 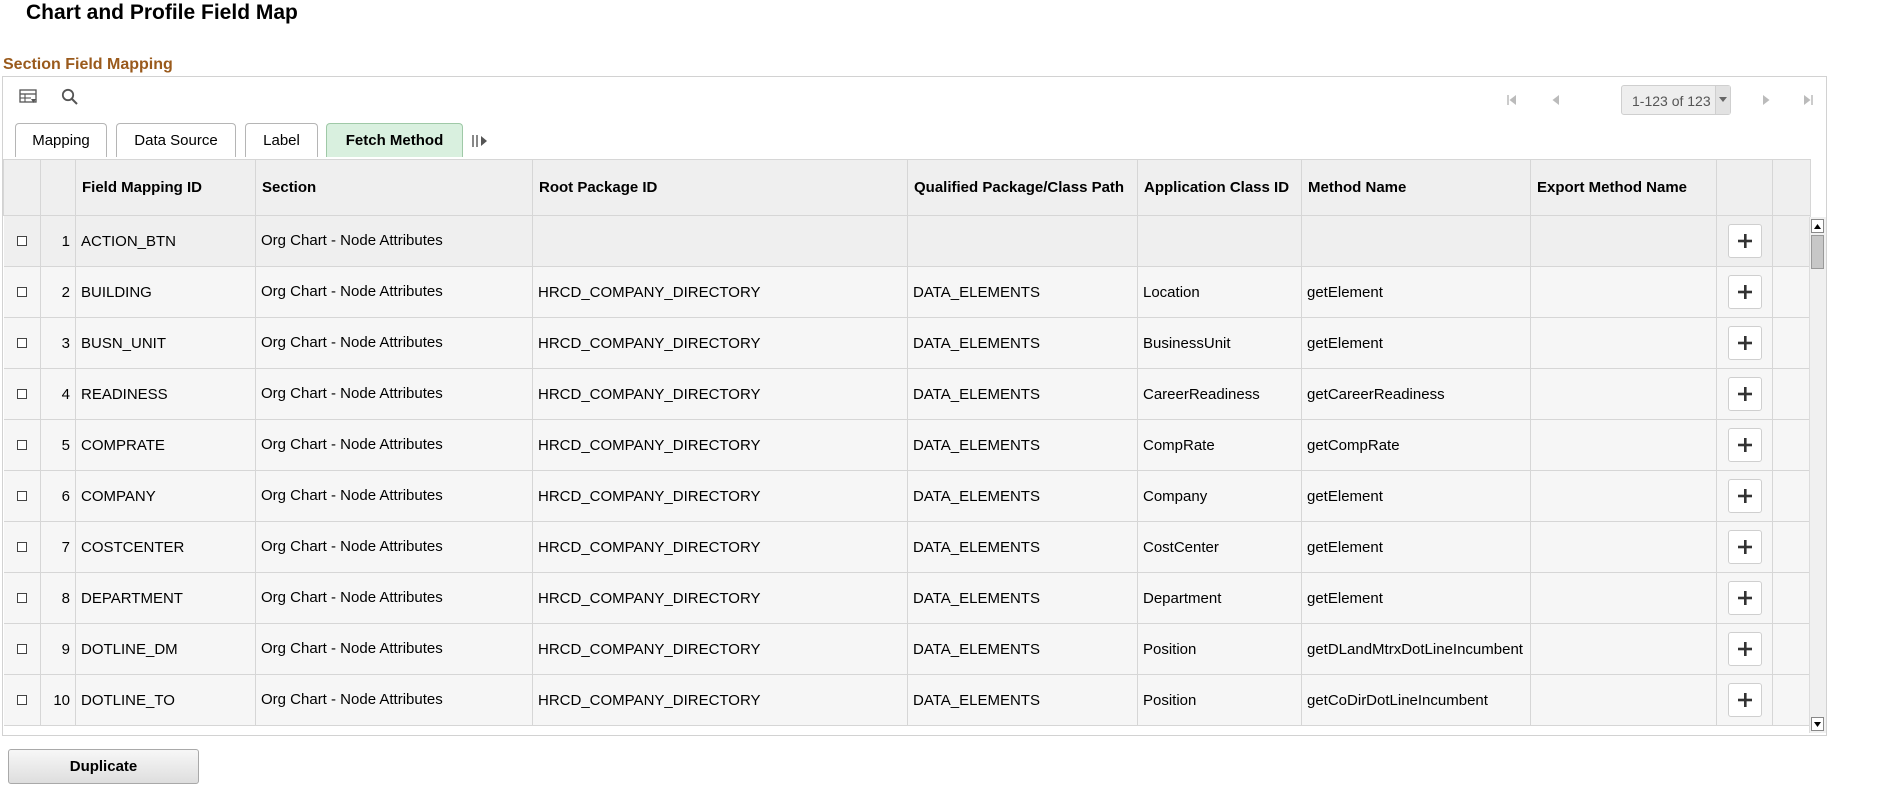 I want to click on tab-label-text: Label, so click(x=281, y=140).